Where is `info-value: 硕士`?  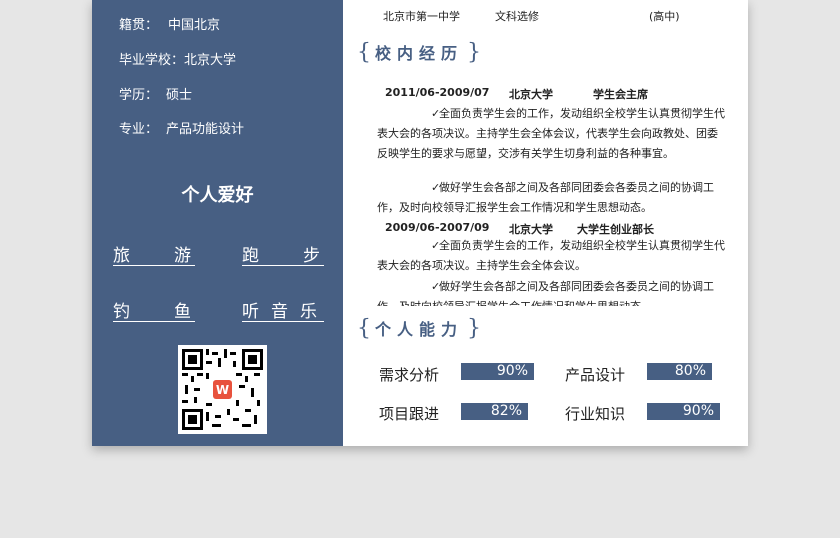
info-value: 硕士 is located at coordinates (179, 95).